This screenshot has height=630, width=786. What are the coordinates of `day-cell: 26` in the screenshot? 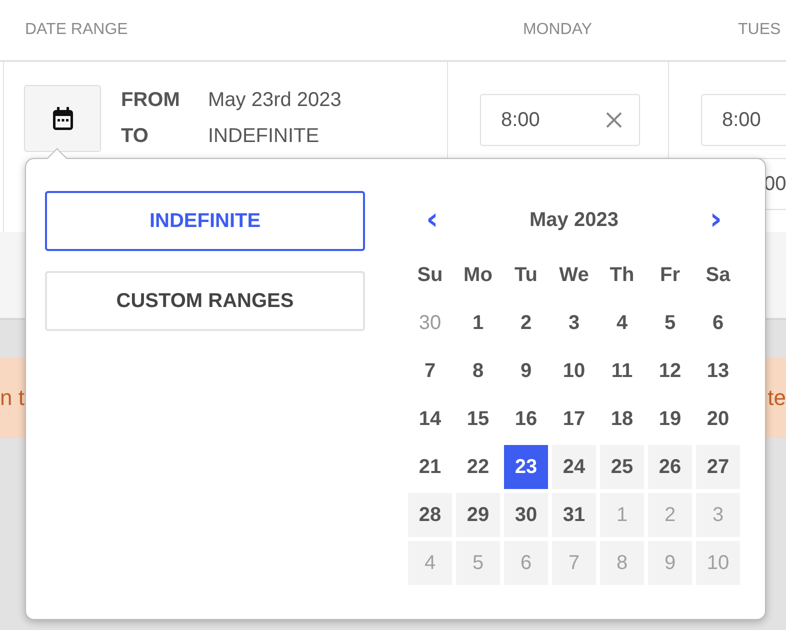 It's located at (670, 467).